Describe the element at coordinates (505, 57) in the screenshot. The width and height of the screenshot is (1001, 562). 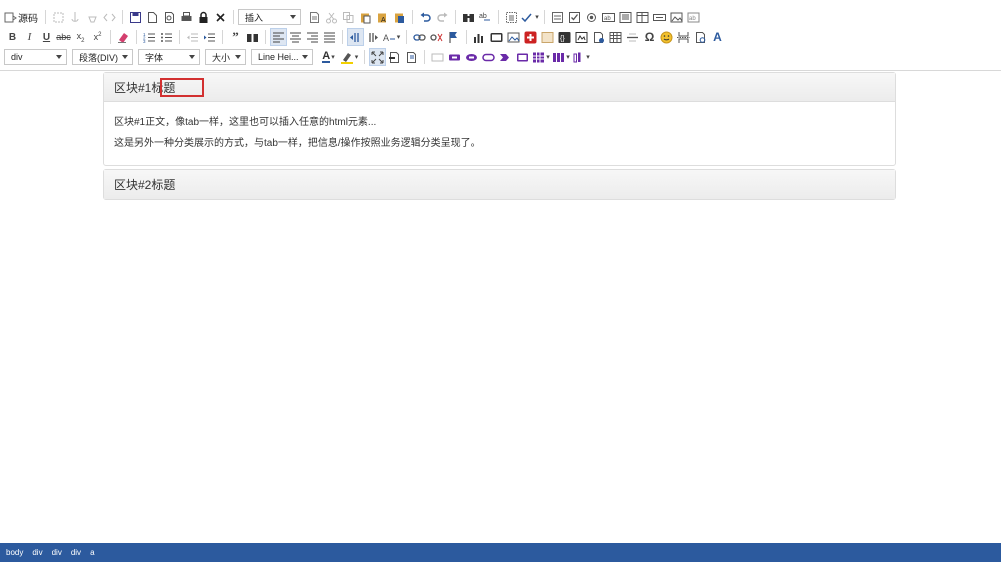
I see `widget-next-icon` at that location.